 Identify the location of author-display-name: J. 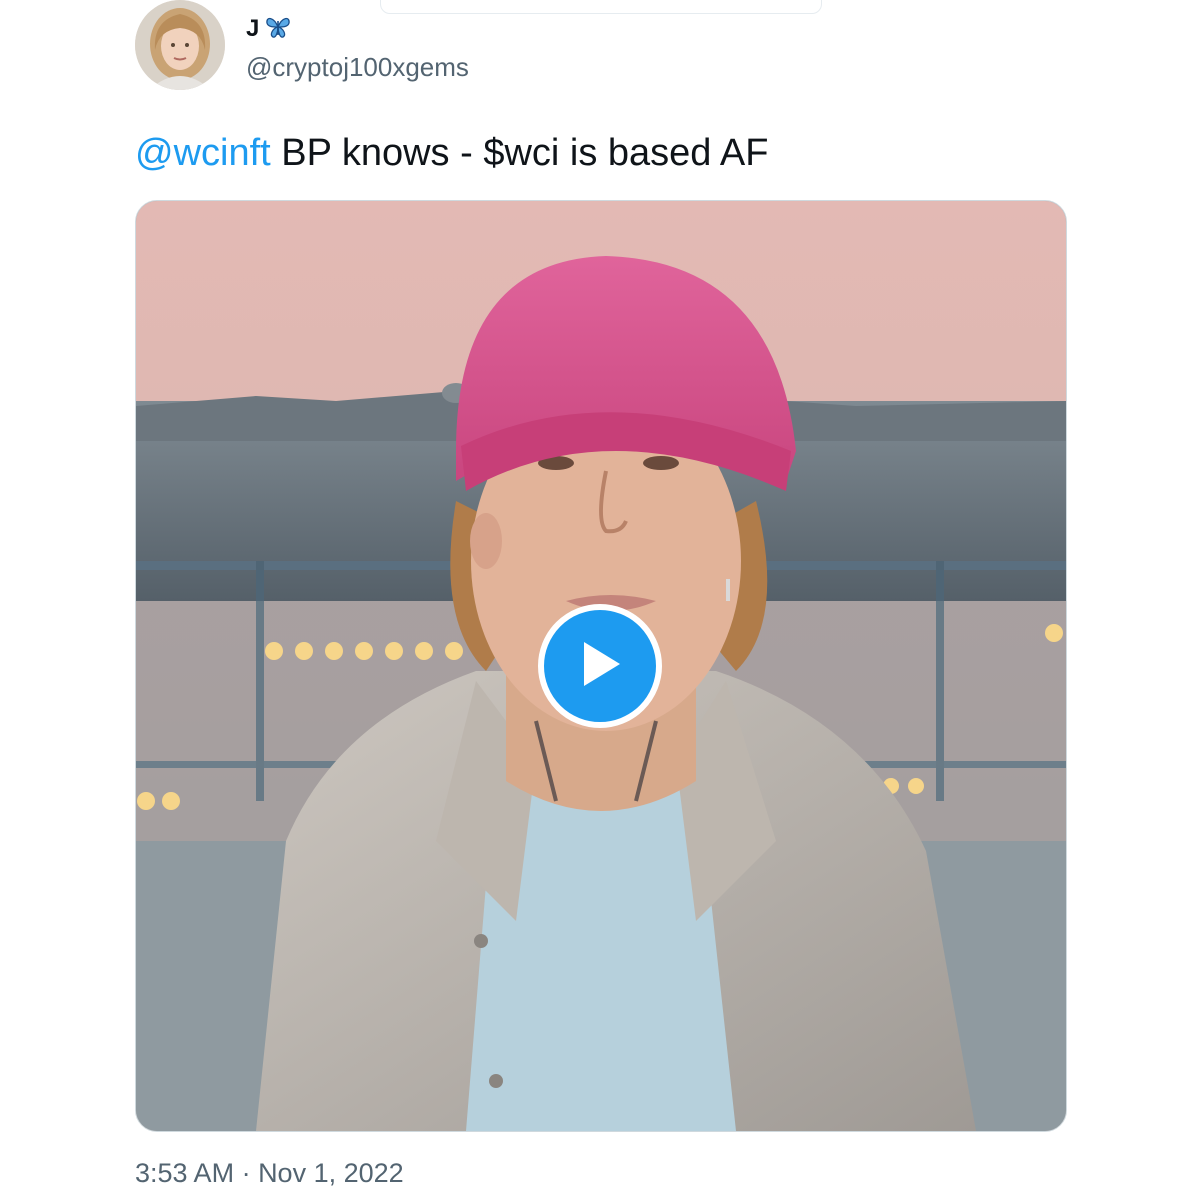
(252, 29).